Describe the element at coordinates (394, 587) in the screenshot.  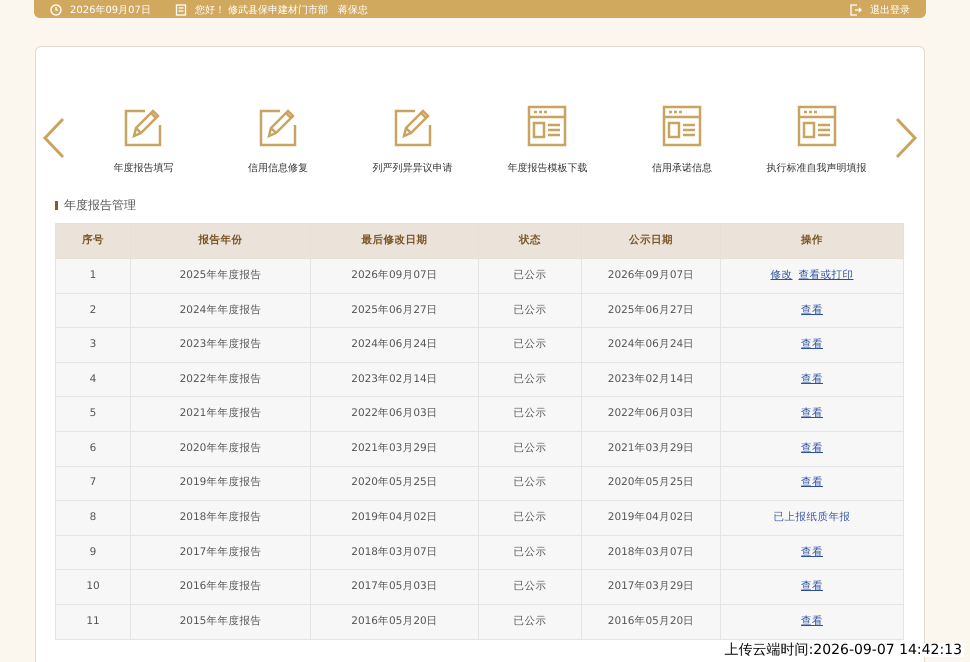
I see `table-cell: 2017年05月03日` at that location.